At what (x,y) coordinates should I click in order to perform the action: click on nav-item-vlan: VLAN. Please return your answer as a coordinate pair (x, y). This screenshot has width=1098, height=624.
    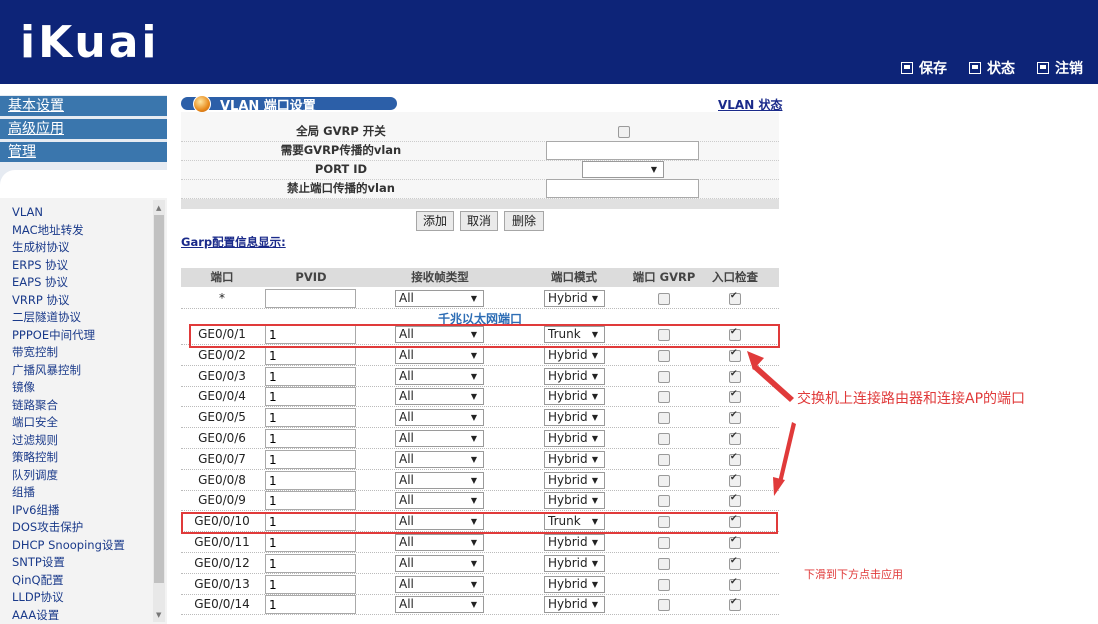
    Looking at the image, I should click on (82, 213).